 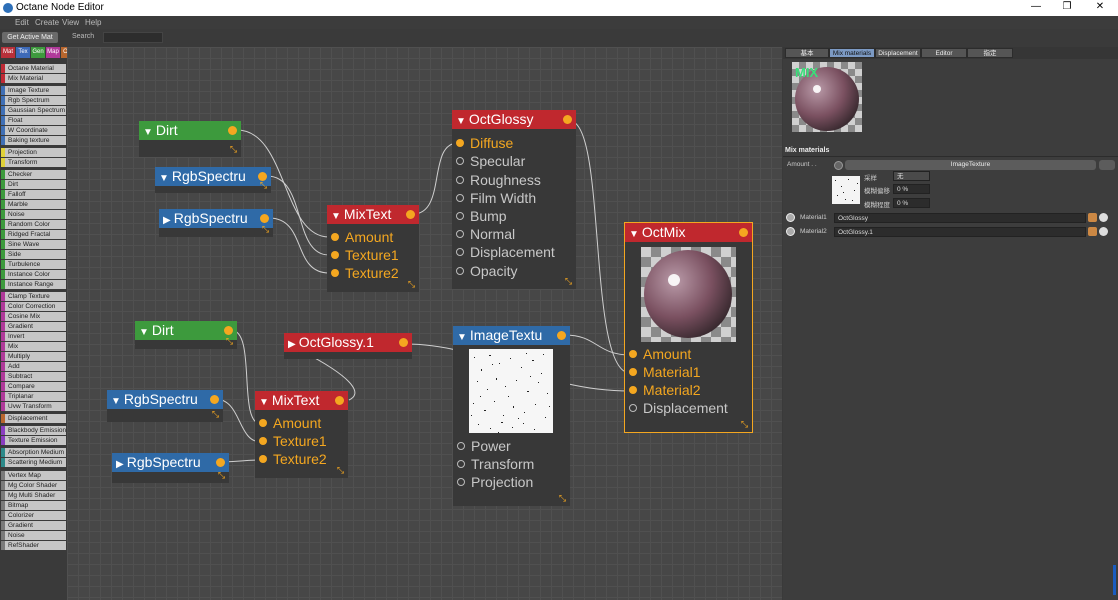 What do you see at coordinates (1107, 165) in the screenshot?
I see `amount-options-button` at bounding box center [1107, 165].